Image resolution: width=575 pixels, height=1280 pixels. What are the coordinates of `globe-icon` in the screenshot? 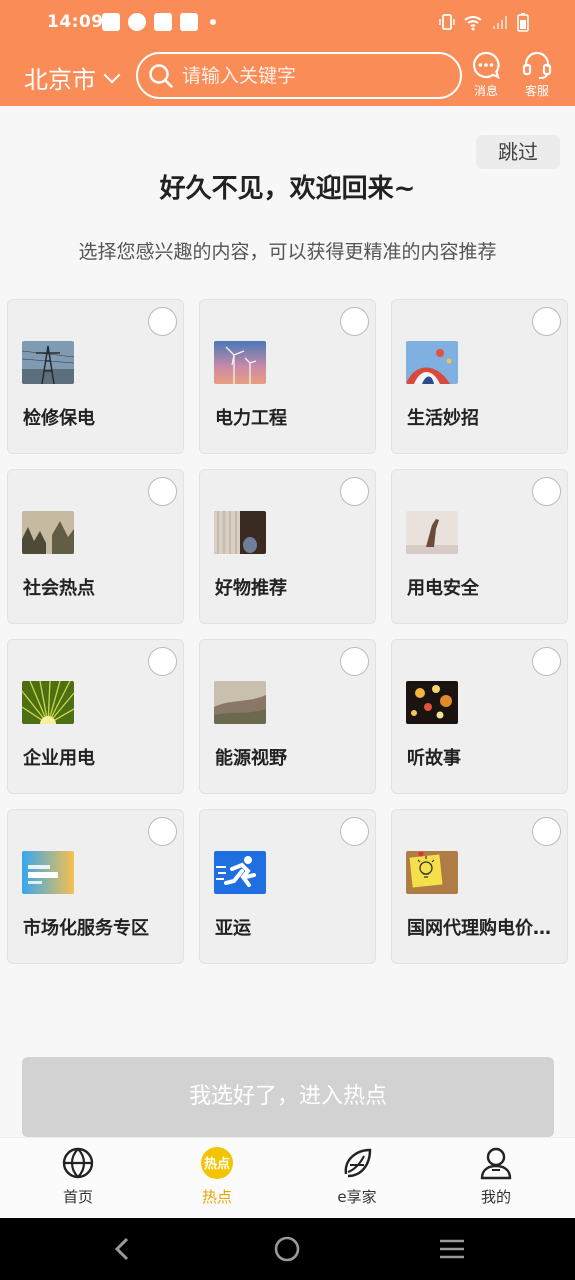 It's located at (78, 1163).